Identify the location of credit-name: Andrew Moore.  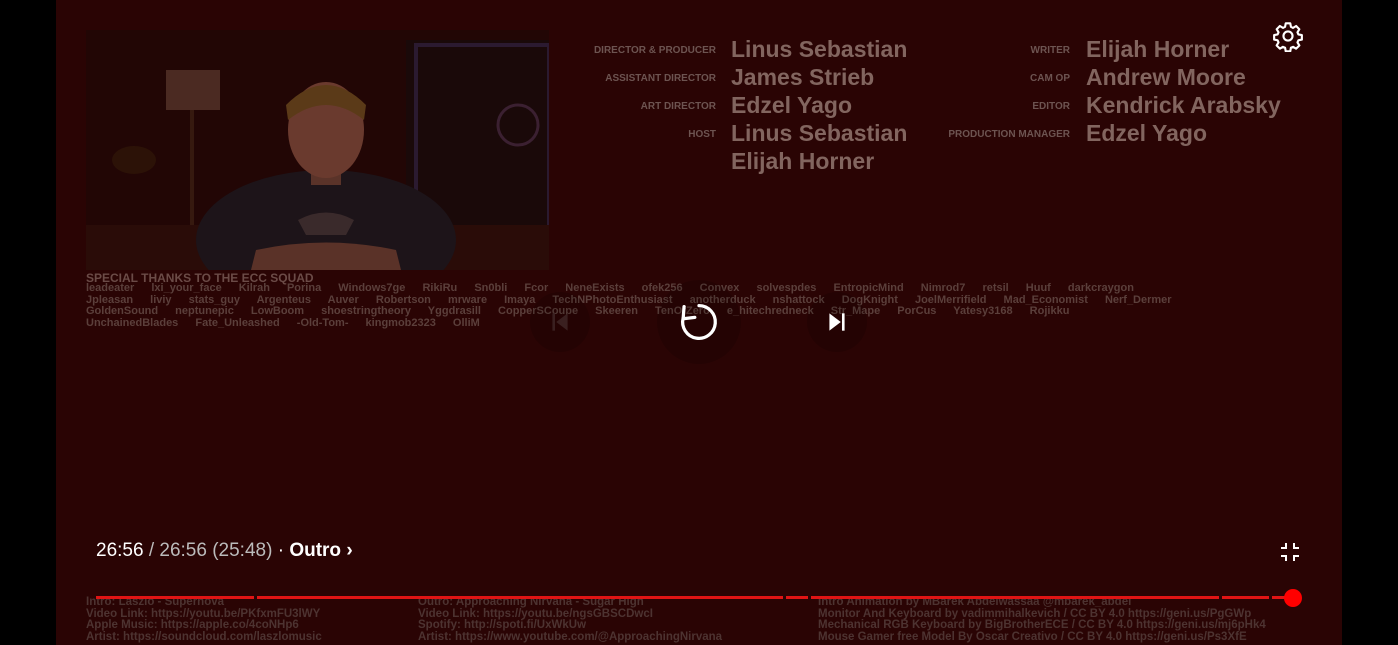
(1166, 77).